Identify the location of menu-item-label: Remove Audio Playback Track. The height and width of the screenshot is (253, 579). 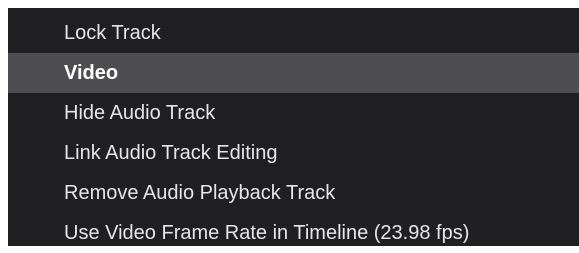
(200, 192).